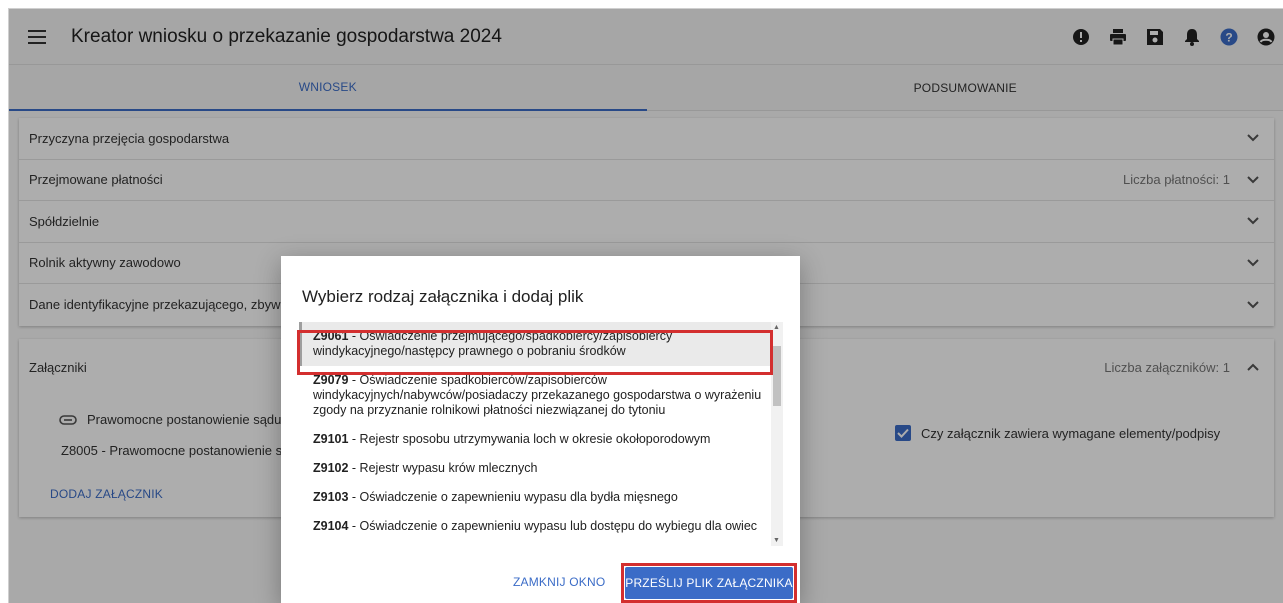  What do you see at coordinates (331, 439) in the screenshot?
I see `option-code: Z9101` at bounding box center [331, 439].